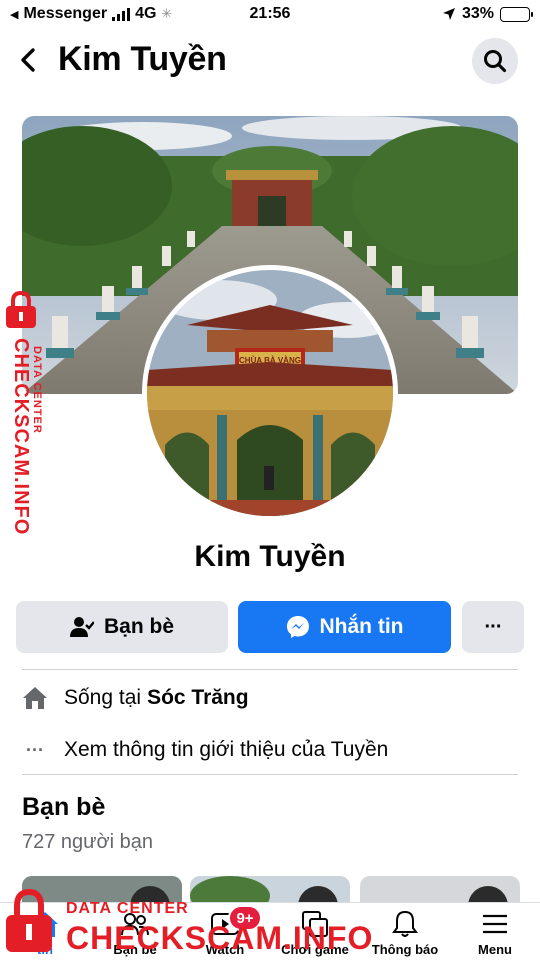 The image size is (540, 960). Describe the element at coordinates (405, 923) in the screenshot. I see `bell-icon` at that location.